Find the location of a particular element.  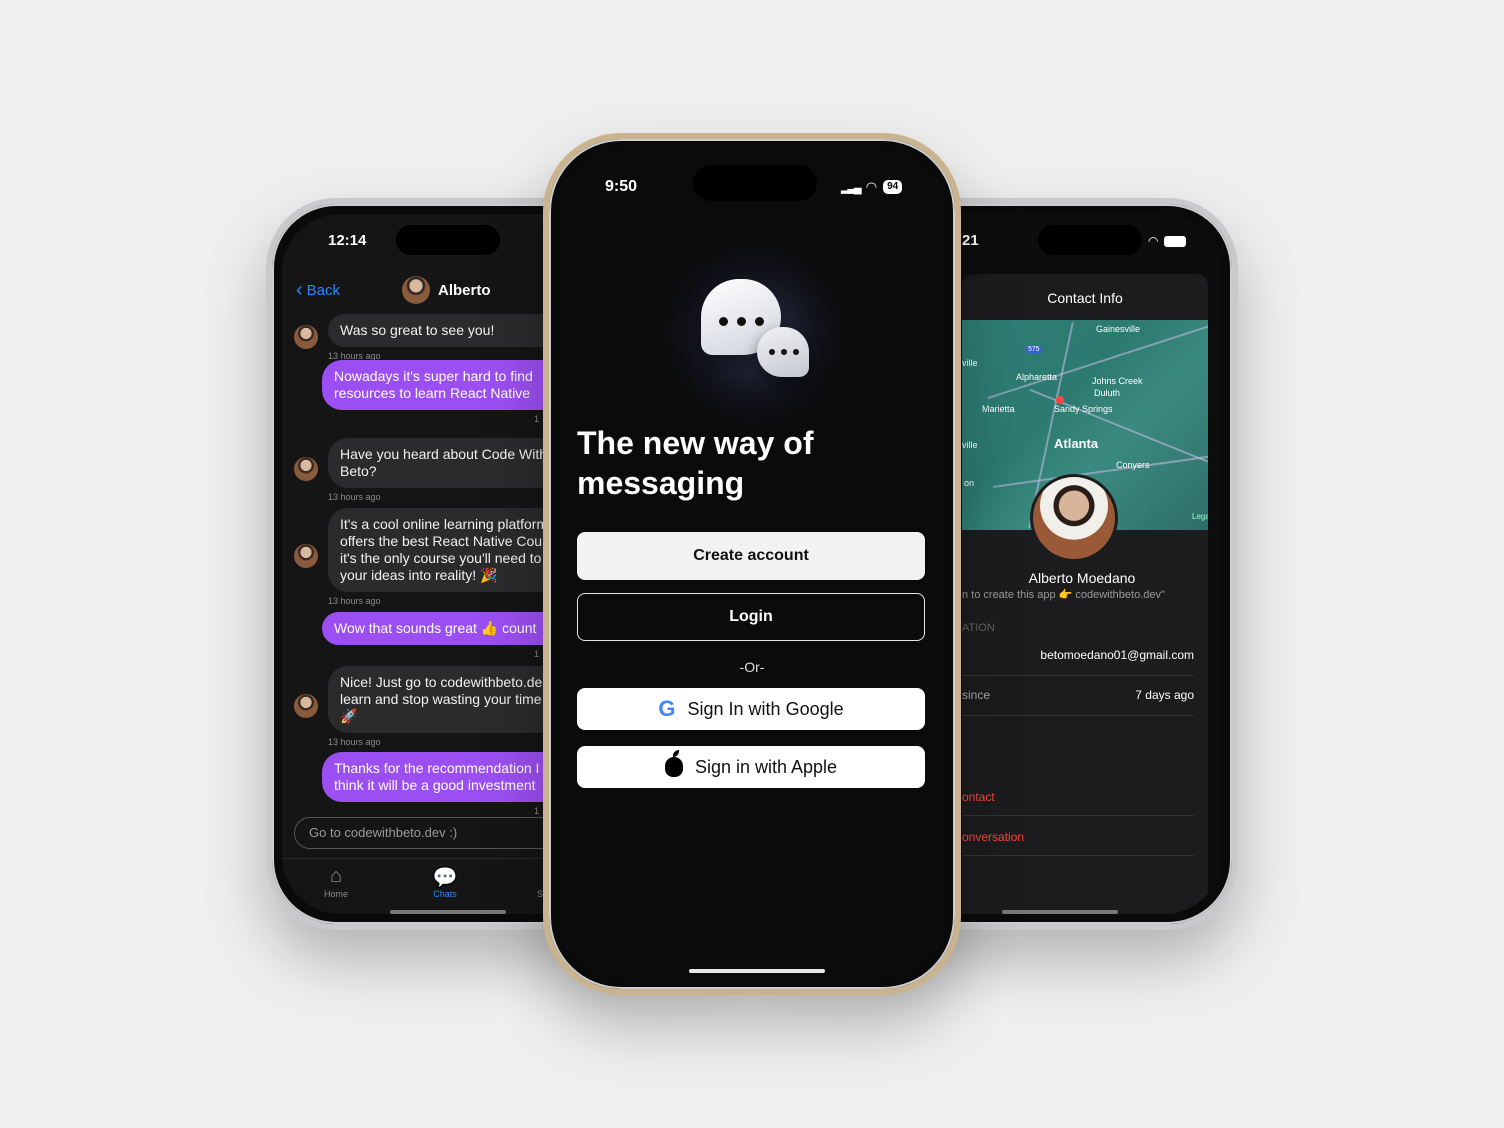

headline-line: messaging is located at coordinates (661, 483).